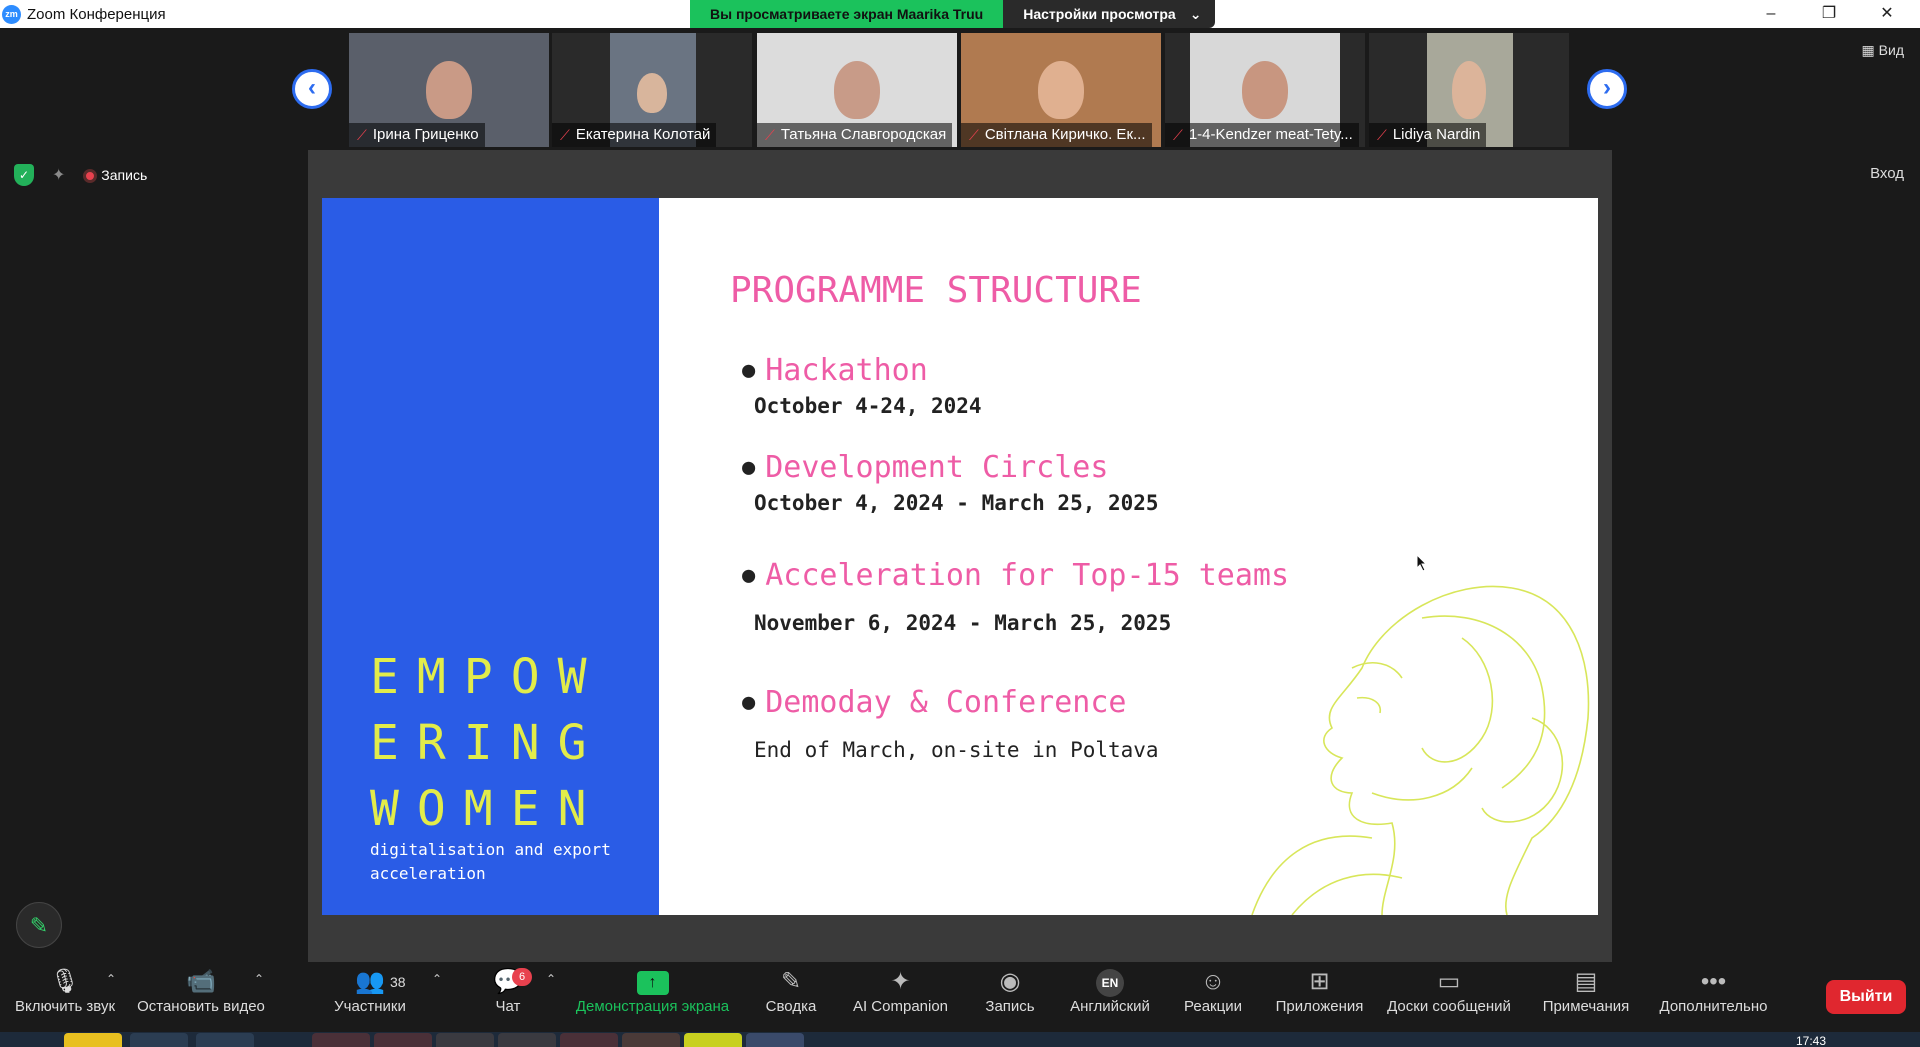 The width and height of the screenshot is (1920, 1047). I want to click on participant-count: 38, so click(398, 982).